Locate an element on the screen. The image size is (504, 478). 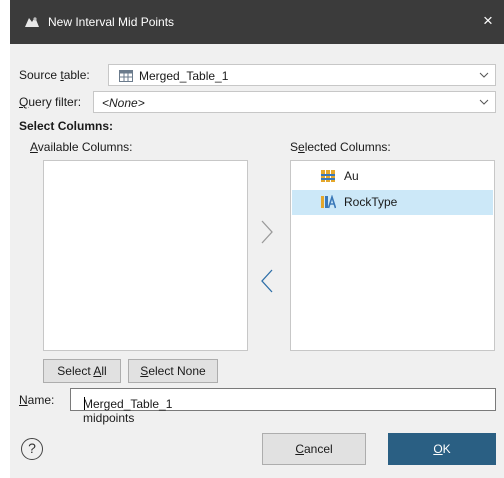
source-table-label: Source table: is located at coordinates (54, 75).